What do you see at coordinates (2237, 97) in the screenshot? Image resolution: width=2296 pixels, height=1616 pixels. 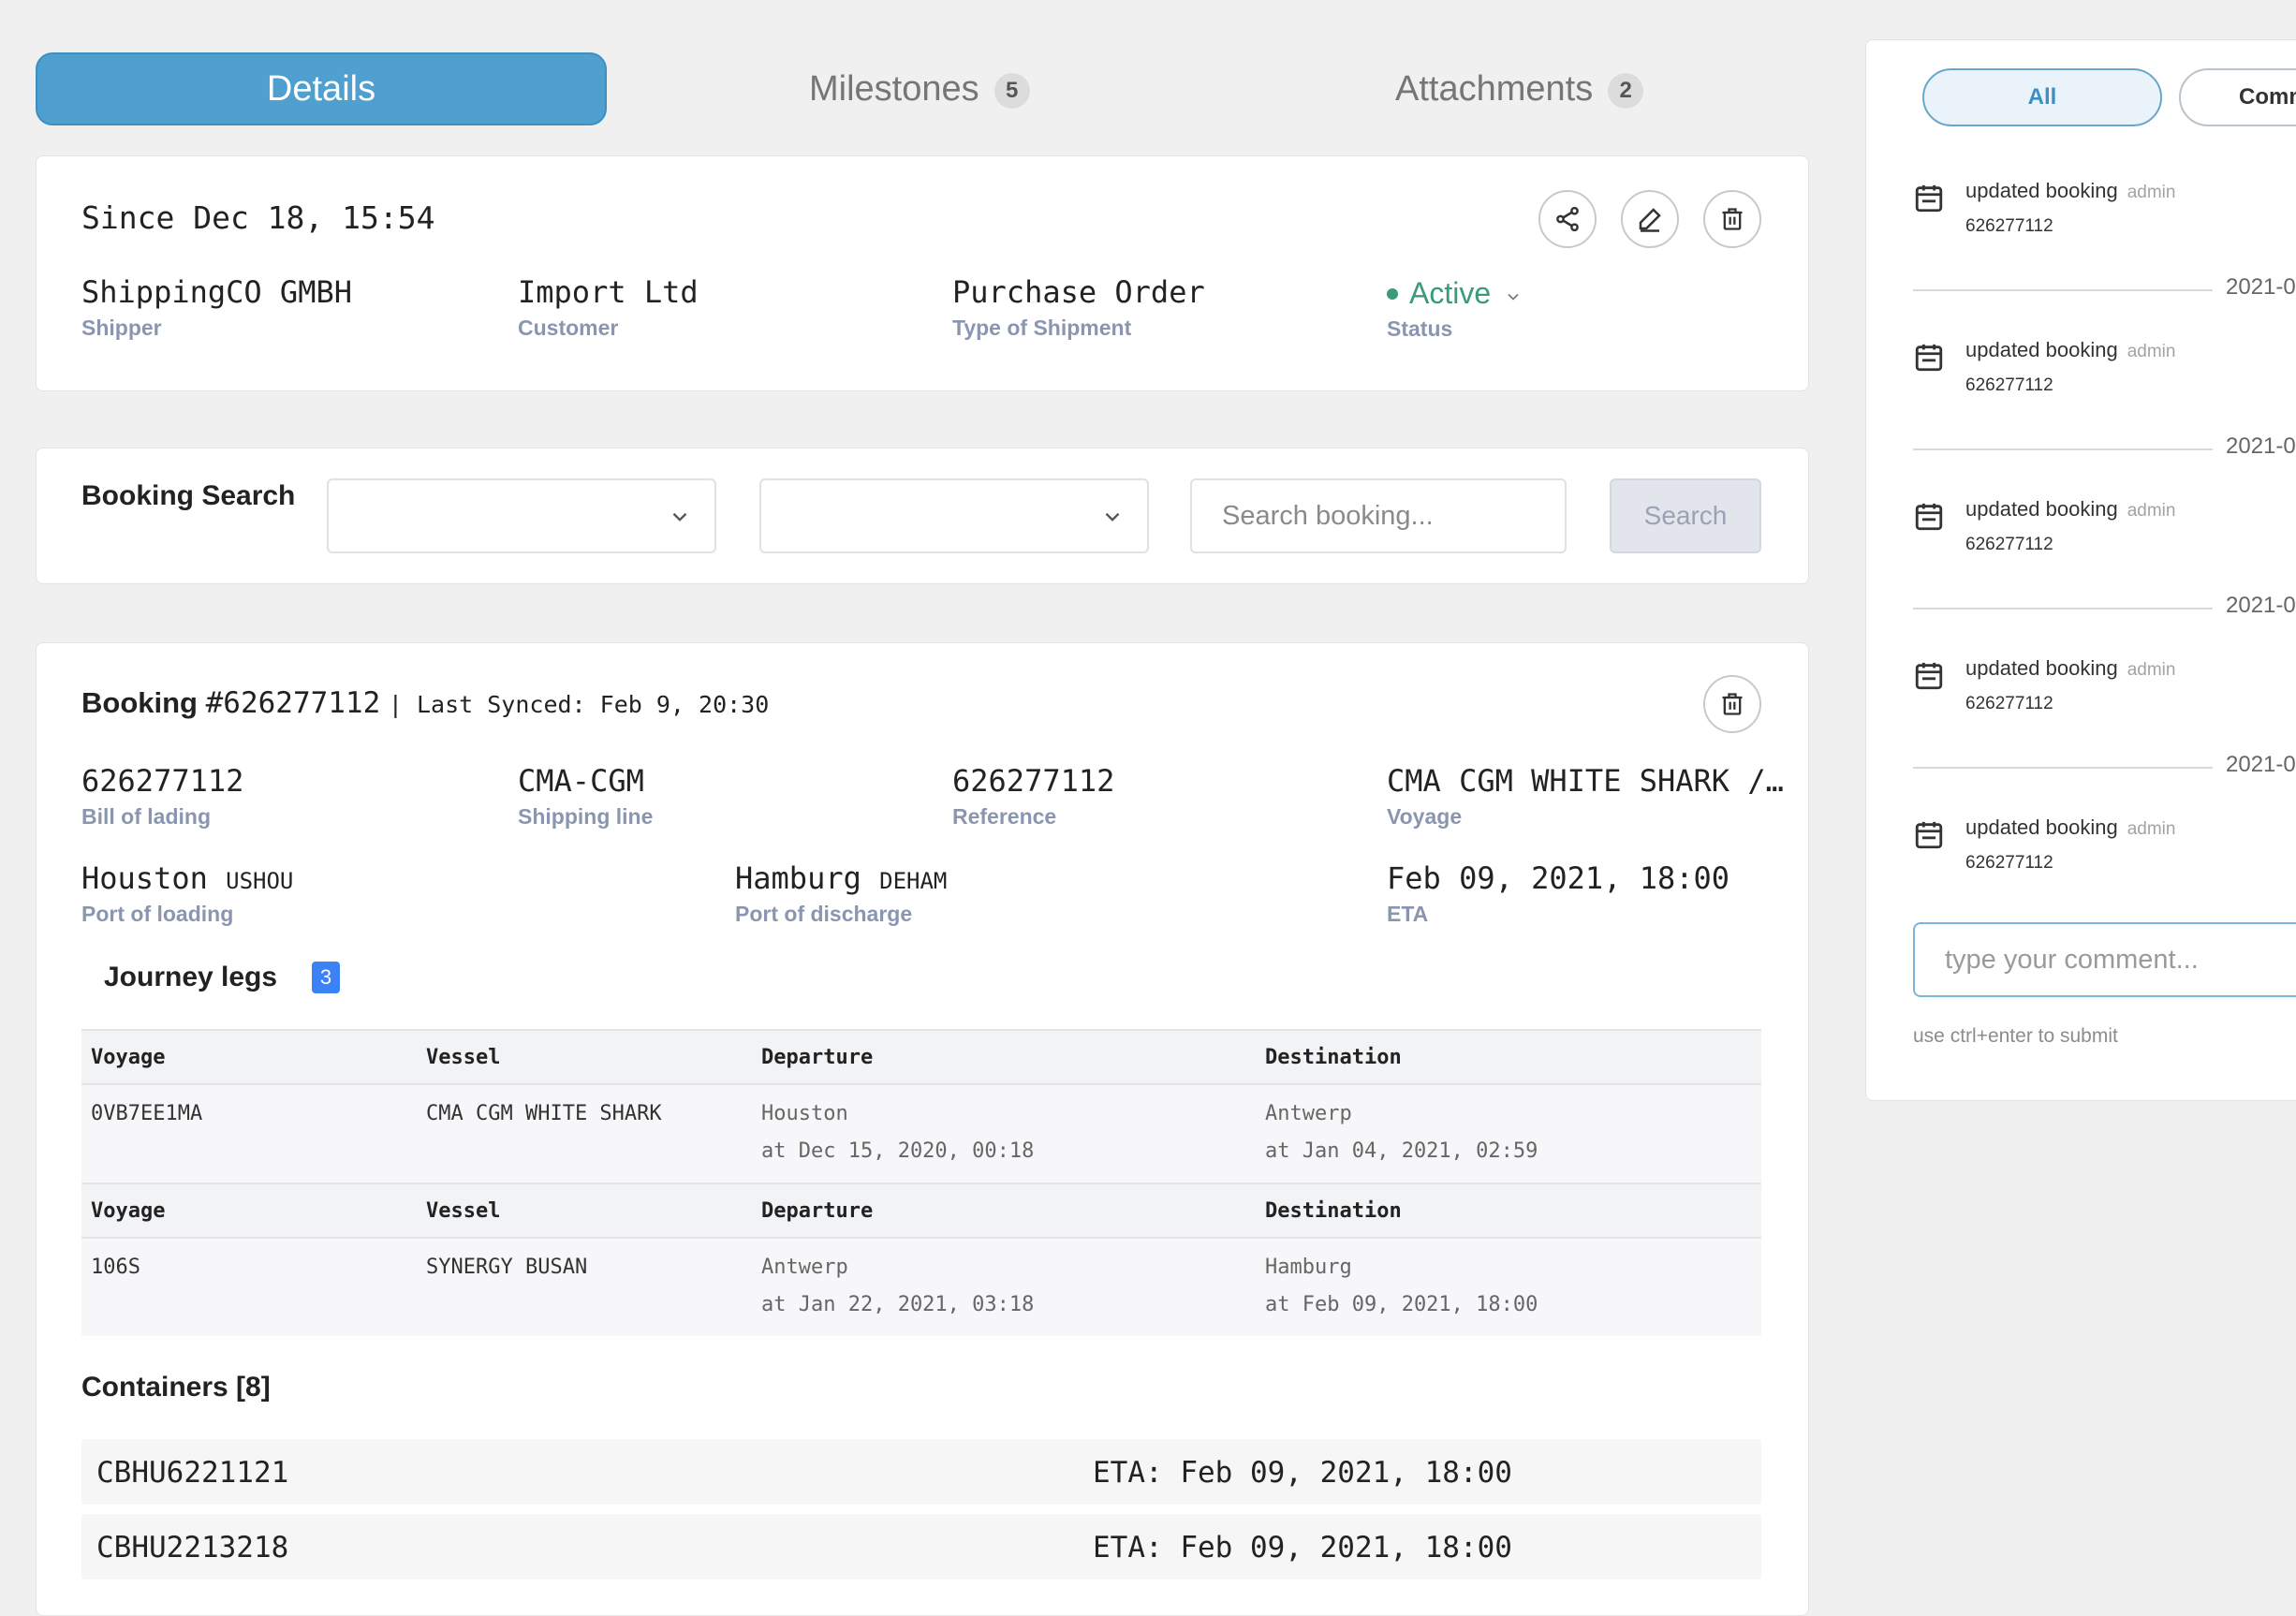 I see `filter-comments-button: Comm` at bounding box center [2237, 97].